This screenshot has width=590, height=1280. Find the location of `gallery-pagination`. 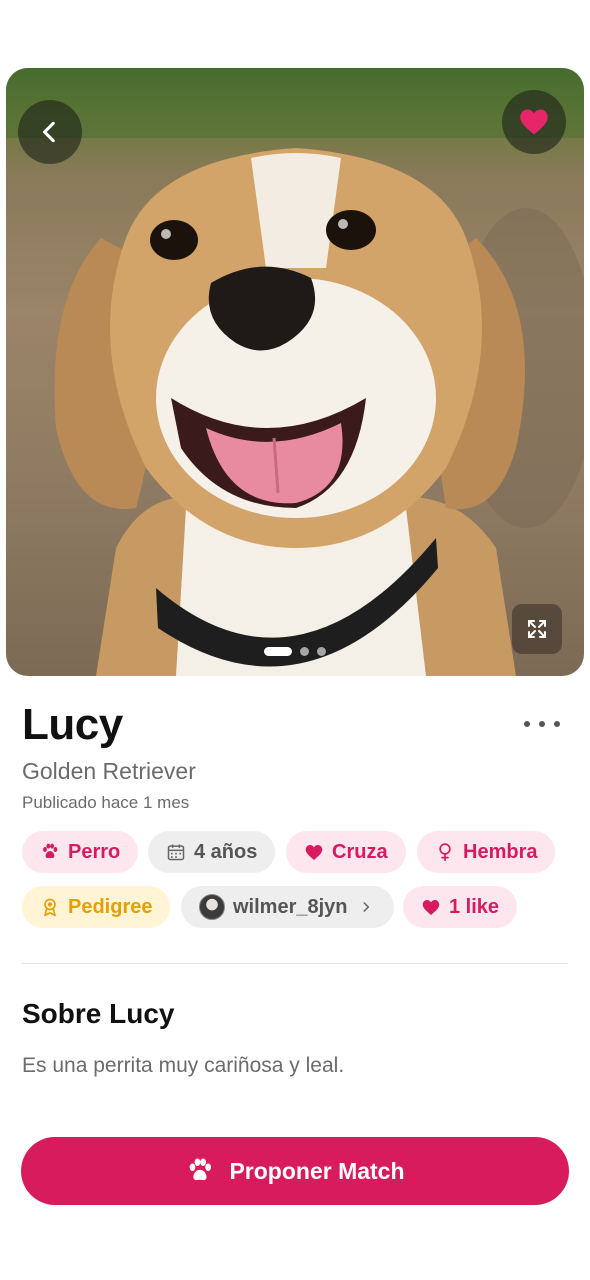

gallery-pagination is located at coordinates (295, 651).